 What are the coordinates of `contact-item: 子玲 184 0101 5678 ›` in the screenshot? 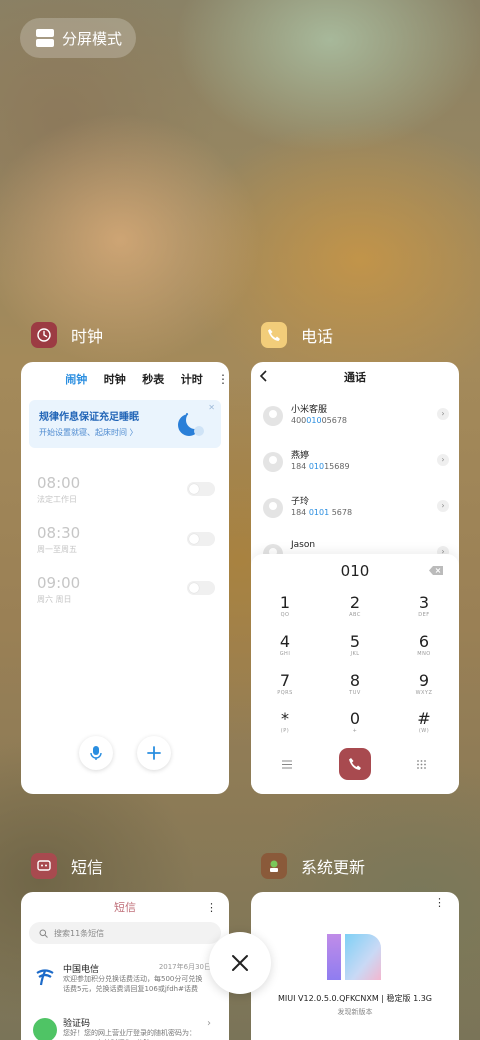 It's located at (356, 508).